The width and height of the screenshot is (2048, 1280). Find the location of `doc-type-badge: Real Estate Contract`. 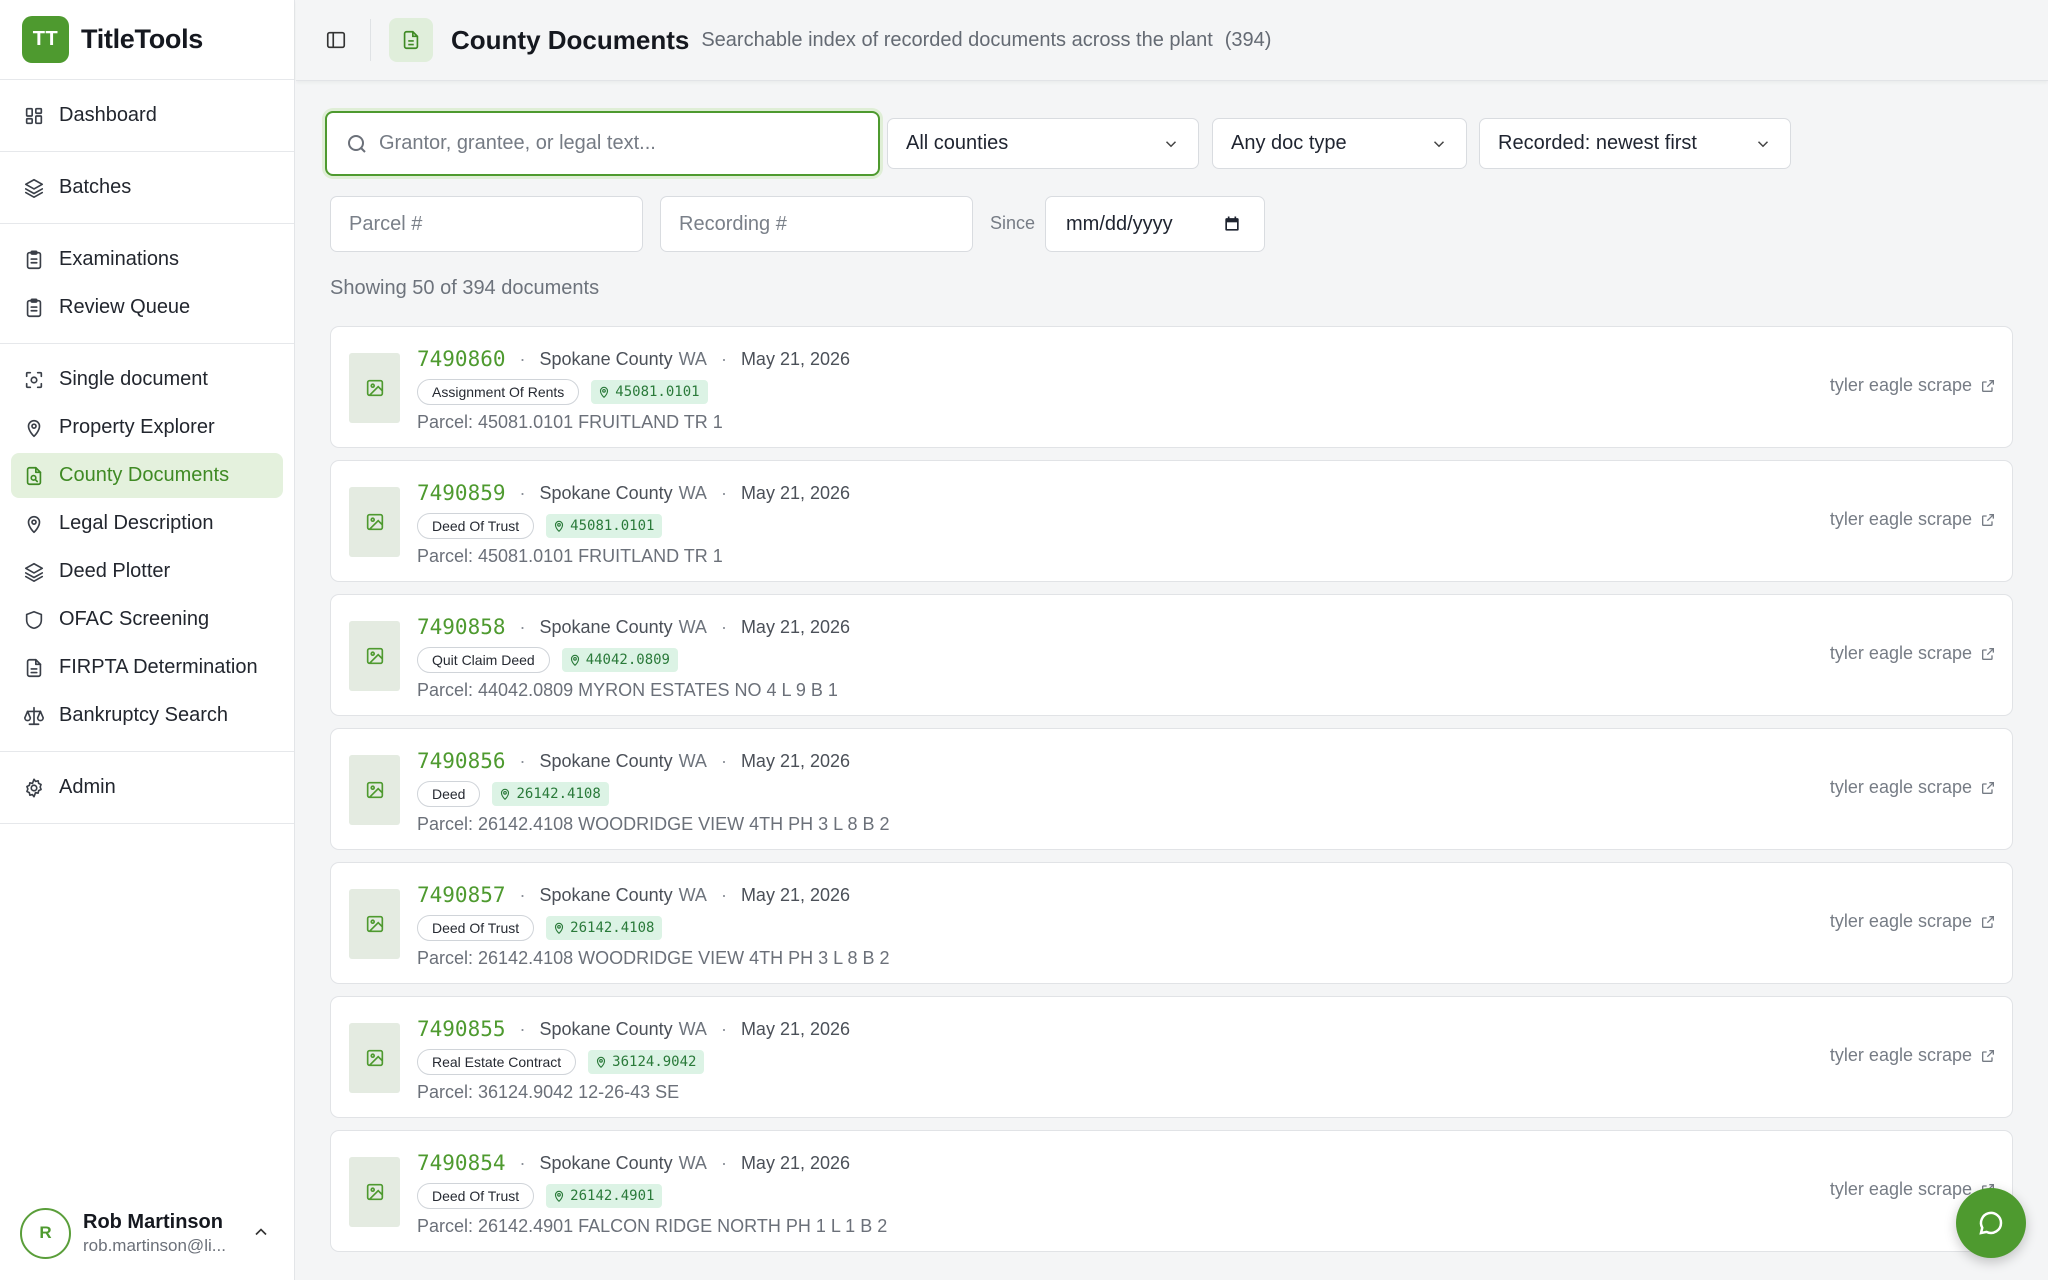

doc-type-badge: Real Estate Contract is located at coordinates (497, 1062).